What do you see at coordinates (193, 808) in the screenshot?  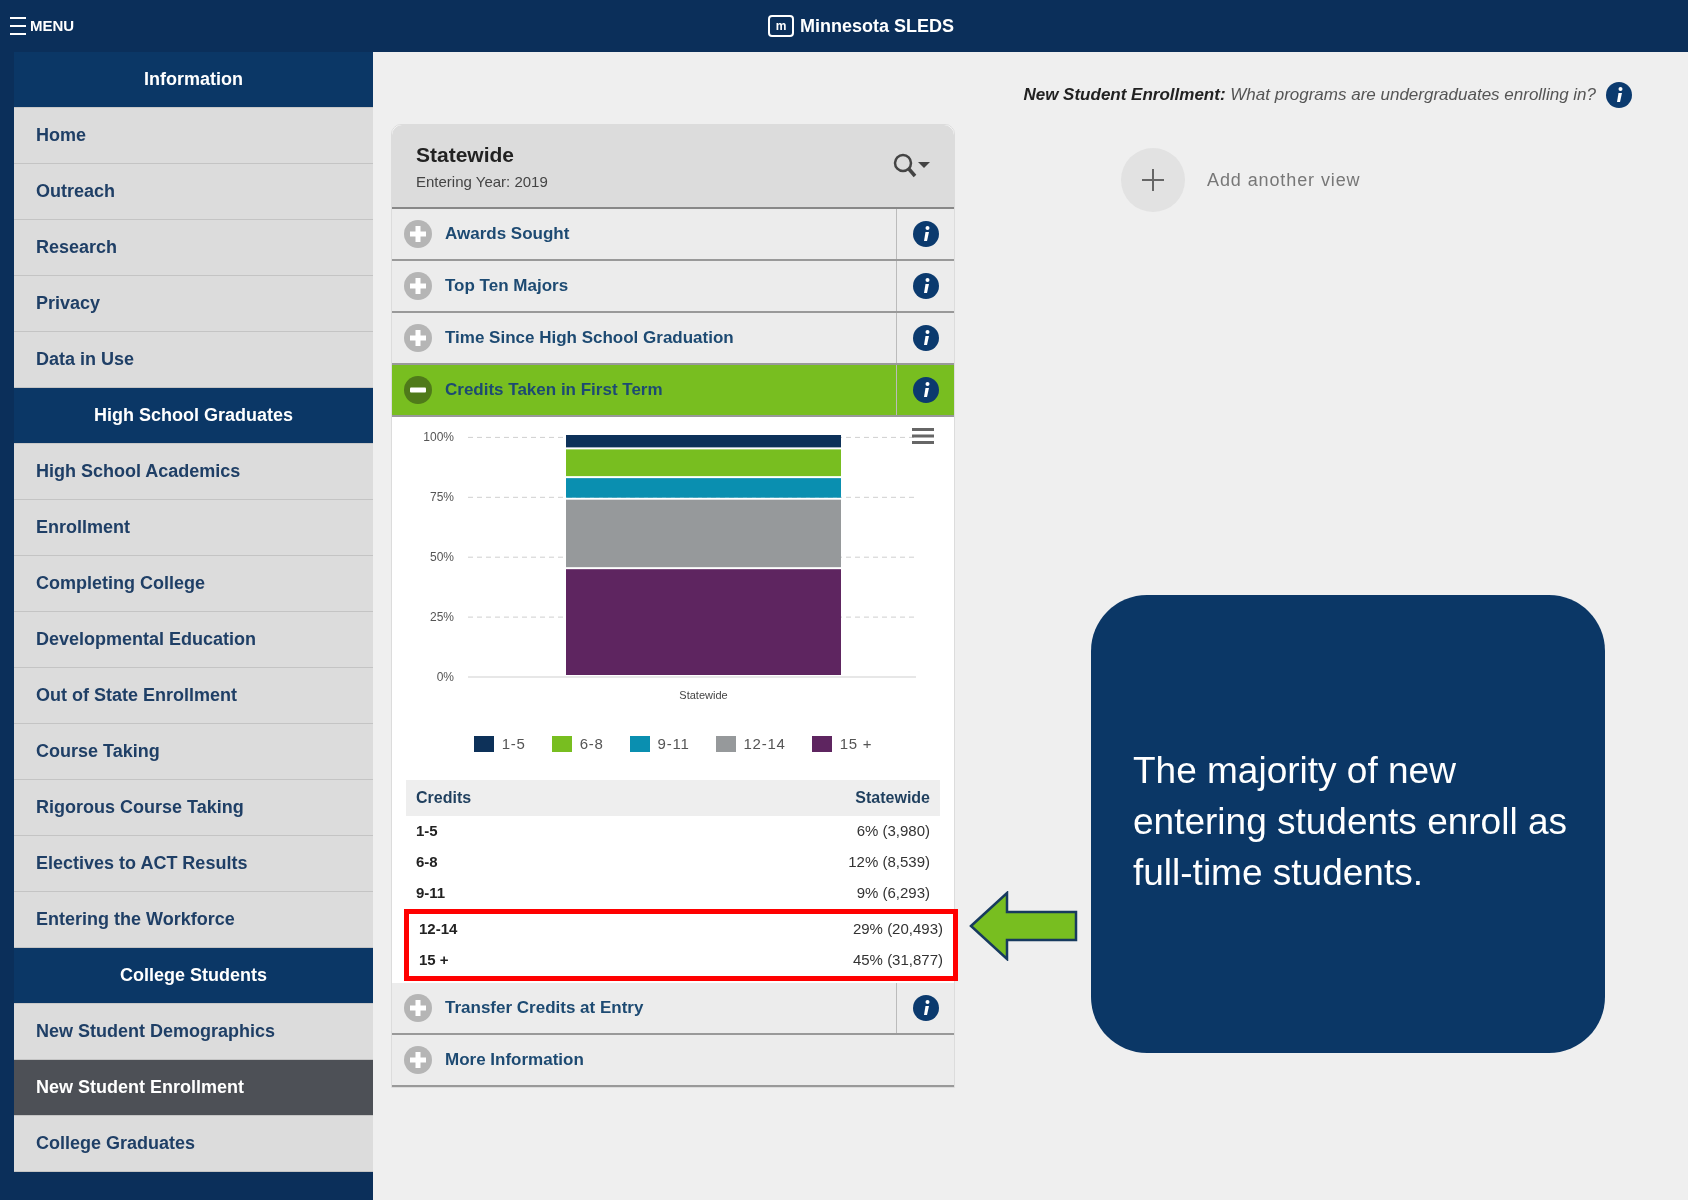 I see `sidebar-item: Rigorous Course Taking` at bounding box center [193, 808].